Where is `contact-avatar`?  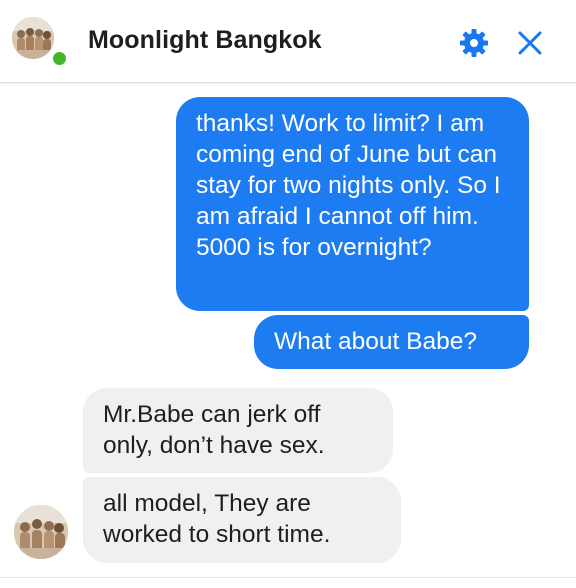
contact-avatar is located at coordinates (33, 38).